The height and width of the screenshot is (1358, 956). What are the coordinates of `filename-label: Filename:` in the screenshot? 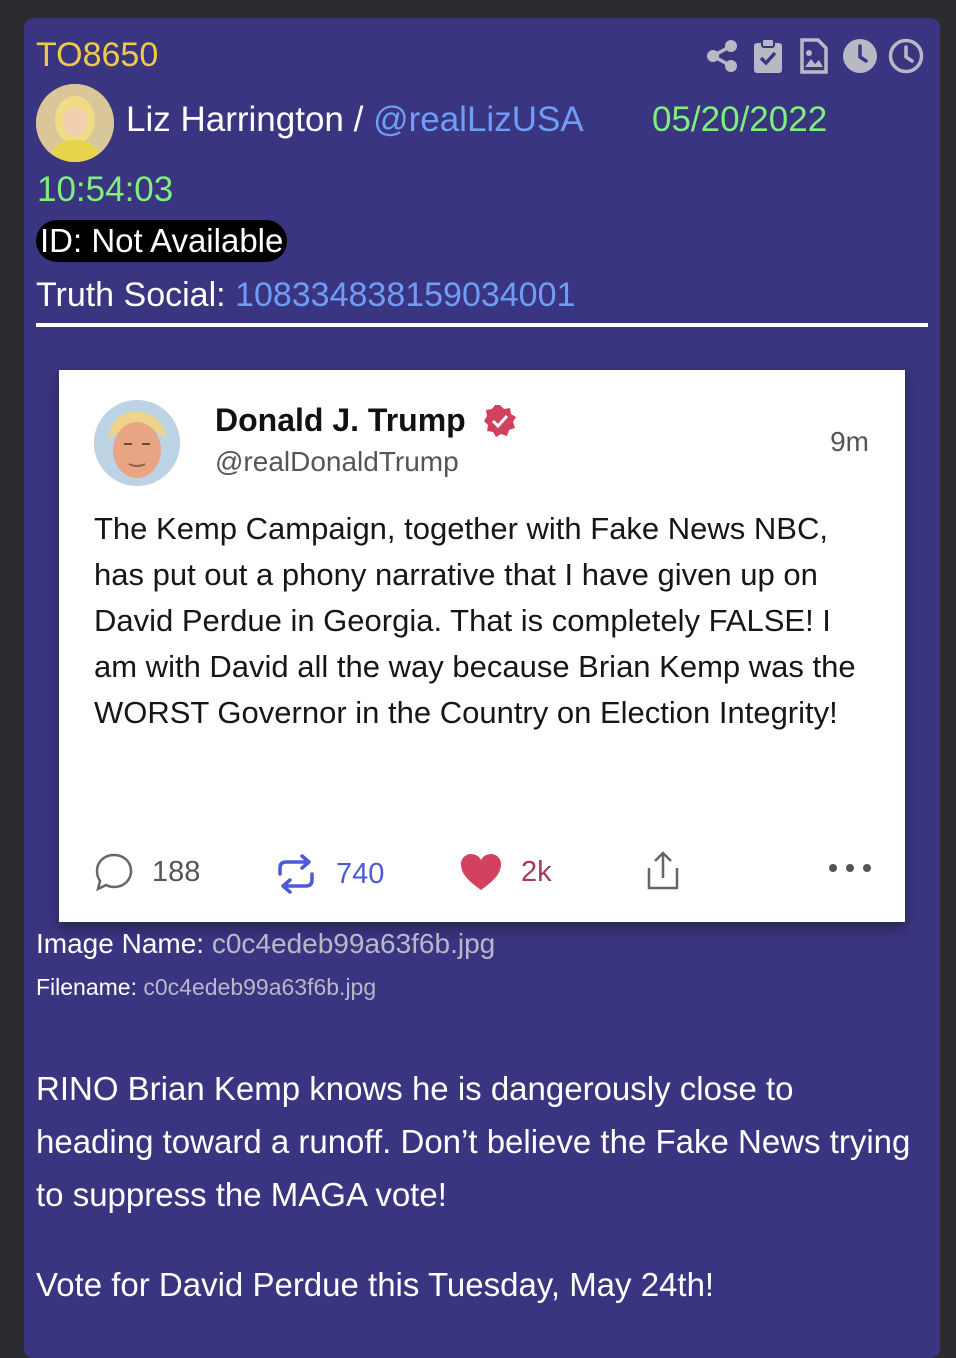 It's located at (86, 987).